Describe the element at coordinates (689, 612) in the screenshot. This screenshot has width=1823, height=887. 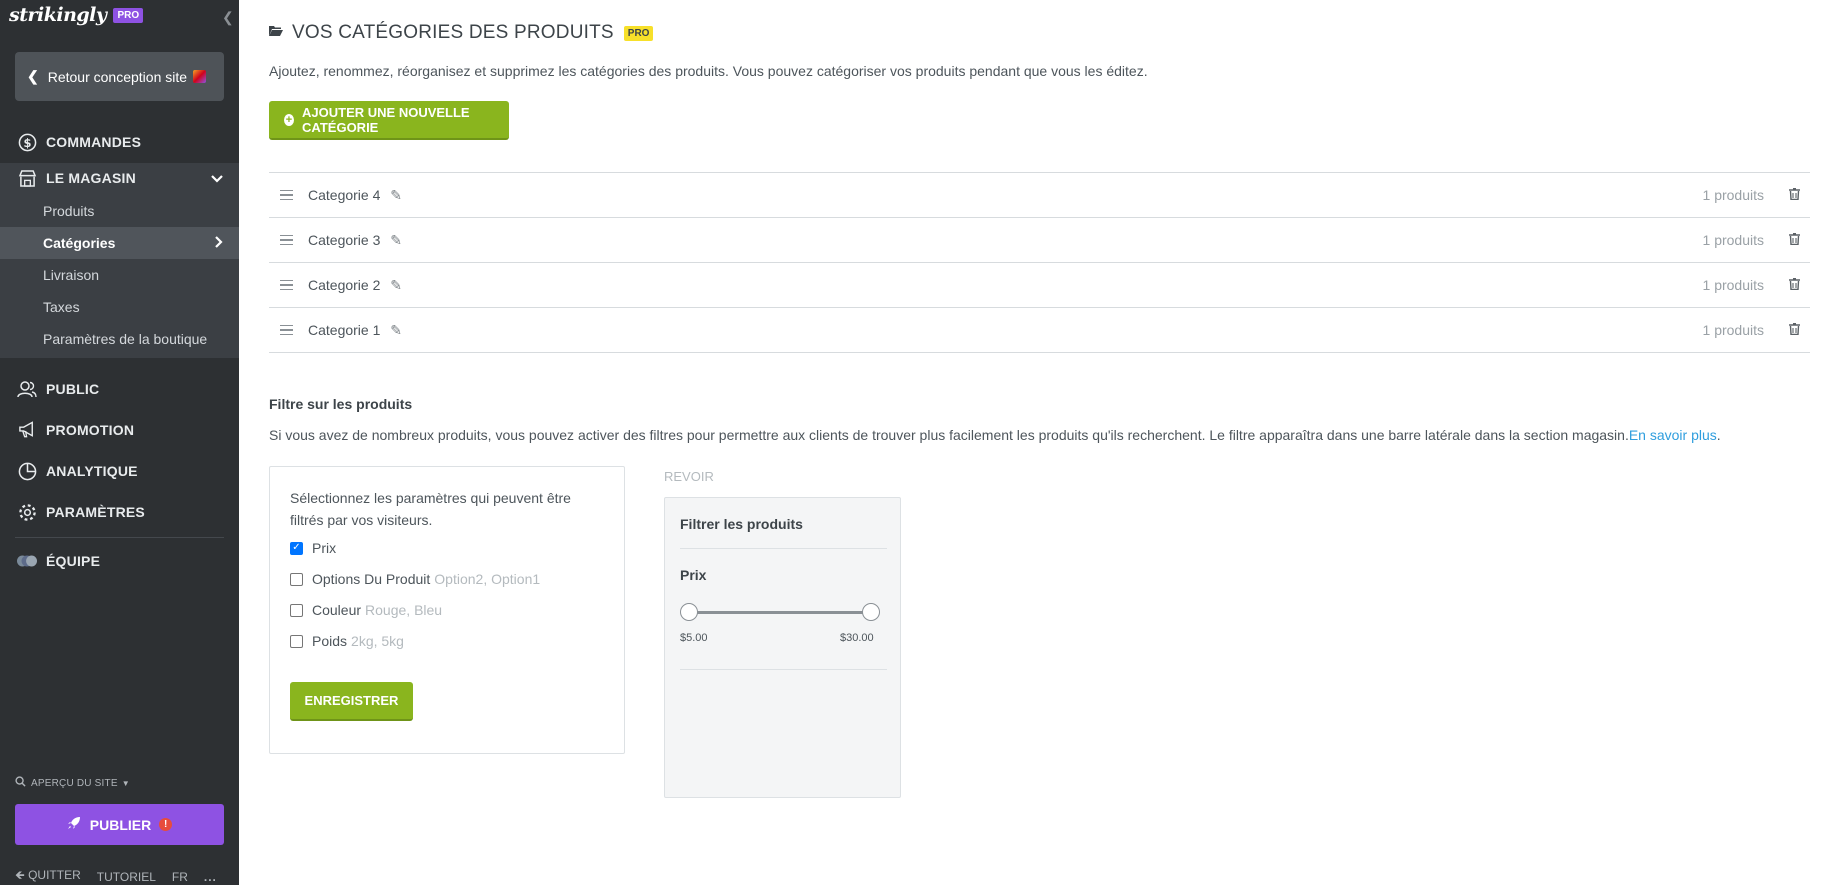
I see `slider-min-handle` at that location.